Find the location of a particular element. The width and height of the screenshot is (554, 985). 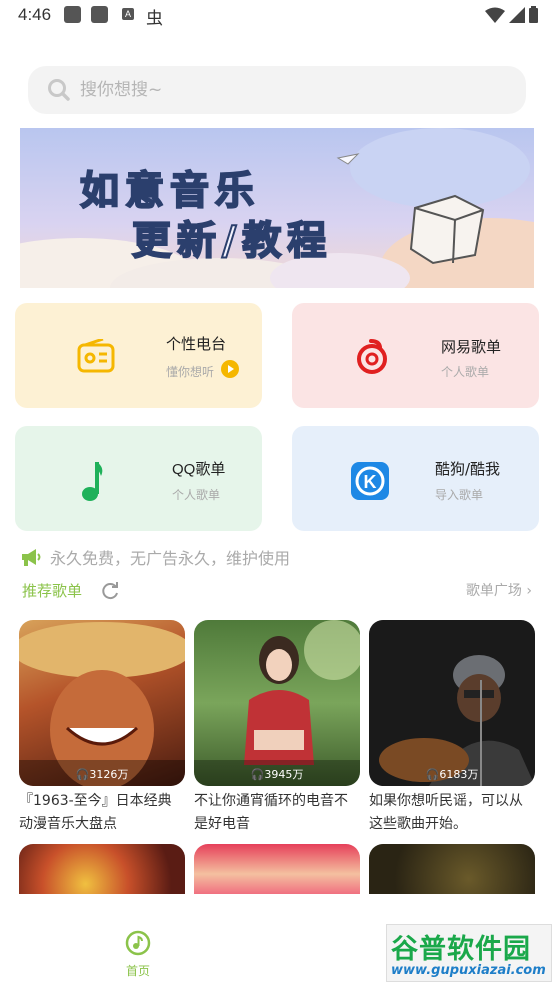

signal-icon is located at coordinates (517, 14).